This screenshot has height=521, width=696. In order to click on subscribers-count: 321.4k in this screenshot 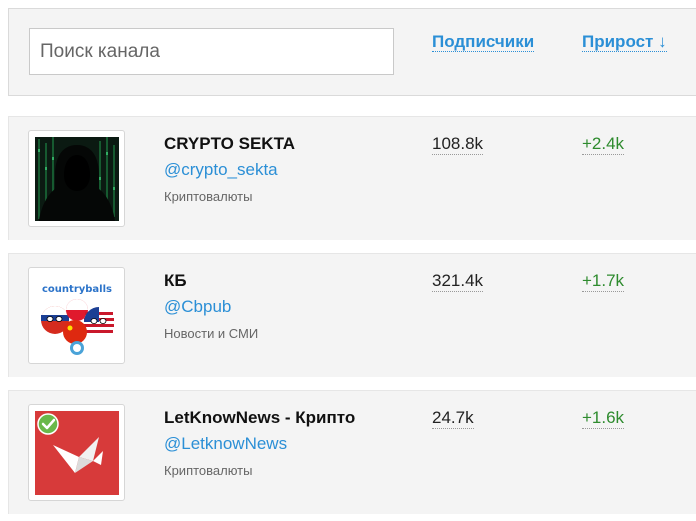, I will do `click(458, 281)`.